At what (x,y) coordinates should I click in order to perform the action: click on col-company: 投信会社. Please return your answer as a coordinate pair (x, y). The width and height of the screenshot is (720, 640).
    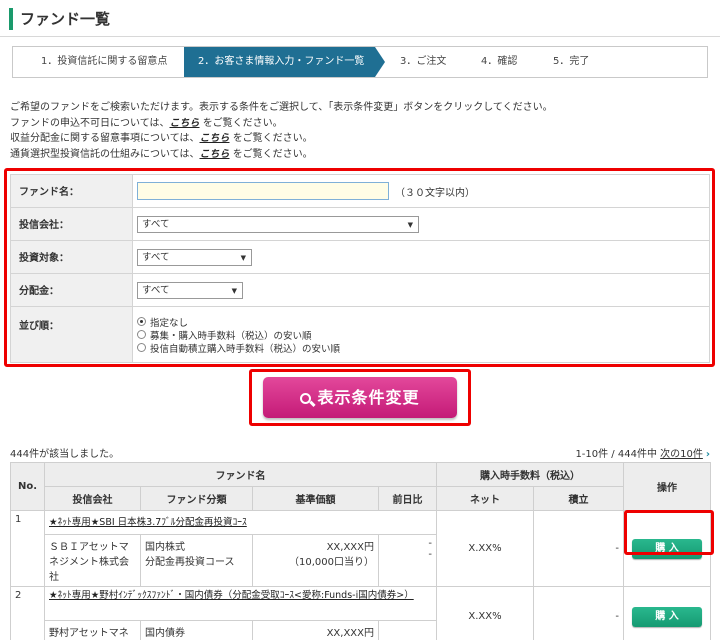
    Looking at the image, I should click on (92, 498).